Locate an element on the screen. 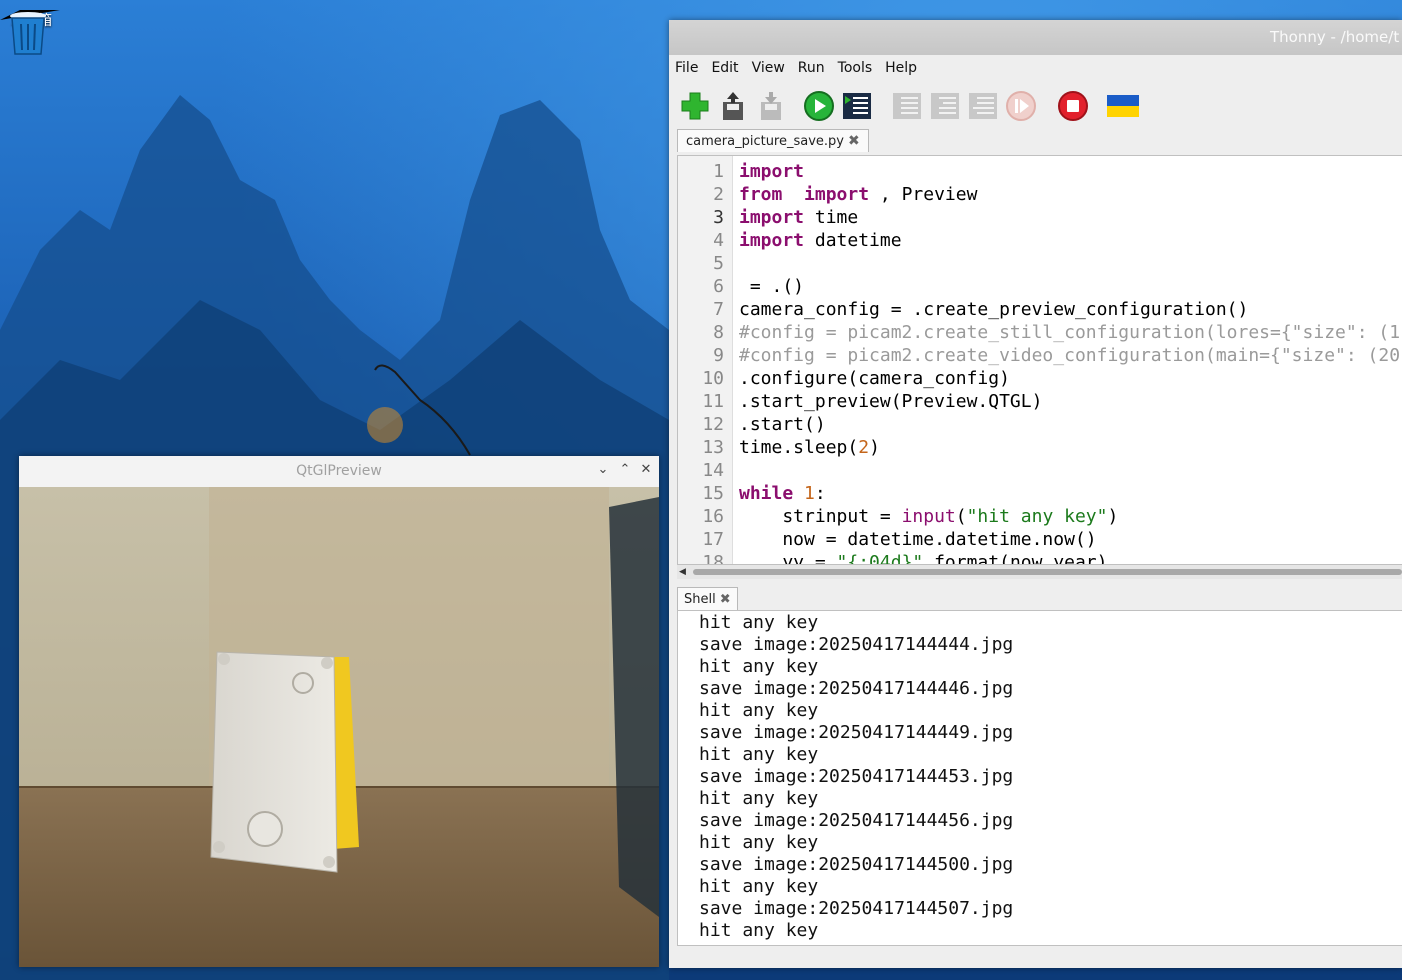 The image size is (1402, 980). menu-file: File is located at coordinates (686, 68).